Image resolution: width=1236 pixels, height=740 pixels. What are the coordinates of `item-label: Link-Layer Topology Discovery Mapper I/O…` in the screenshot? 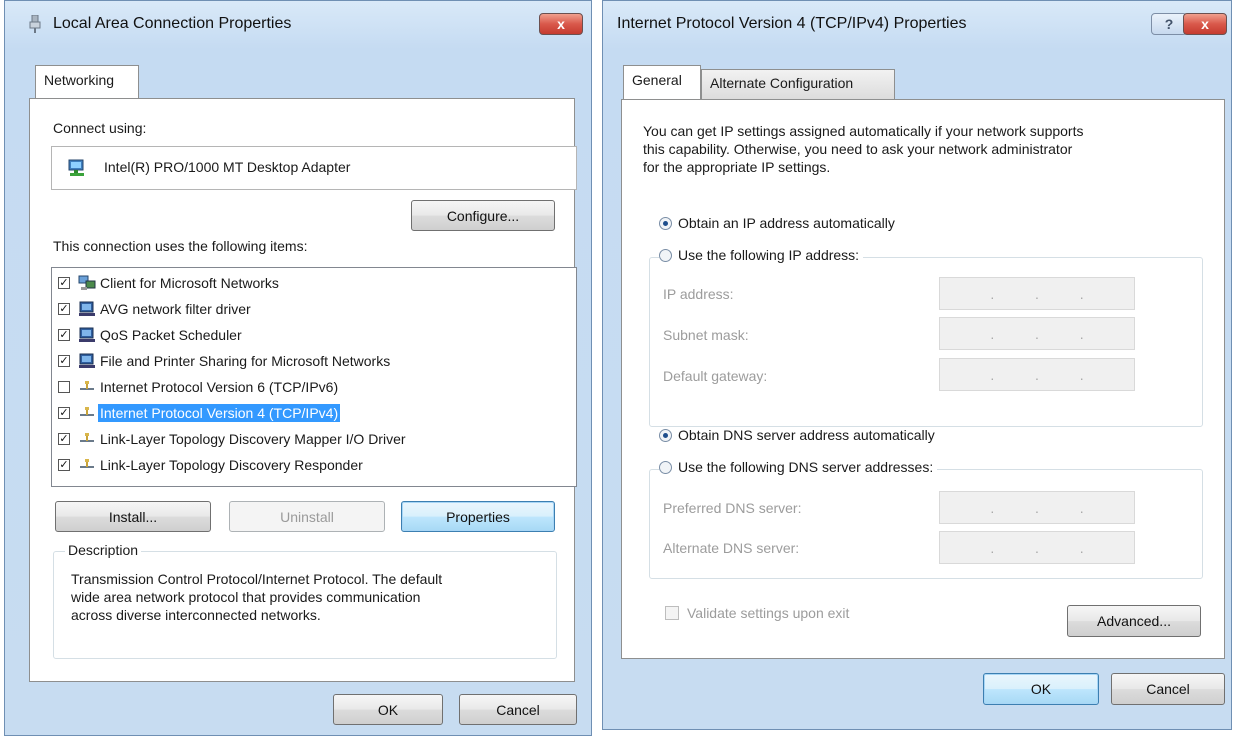 It's located at (253, 439).